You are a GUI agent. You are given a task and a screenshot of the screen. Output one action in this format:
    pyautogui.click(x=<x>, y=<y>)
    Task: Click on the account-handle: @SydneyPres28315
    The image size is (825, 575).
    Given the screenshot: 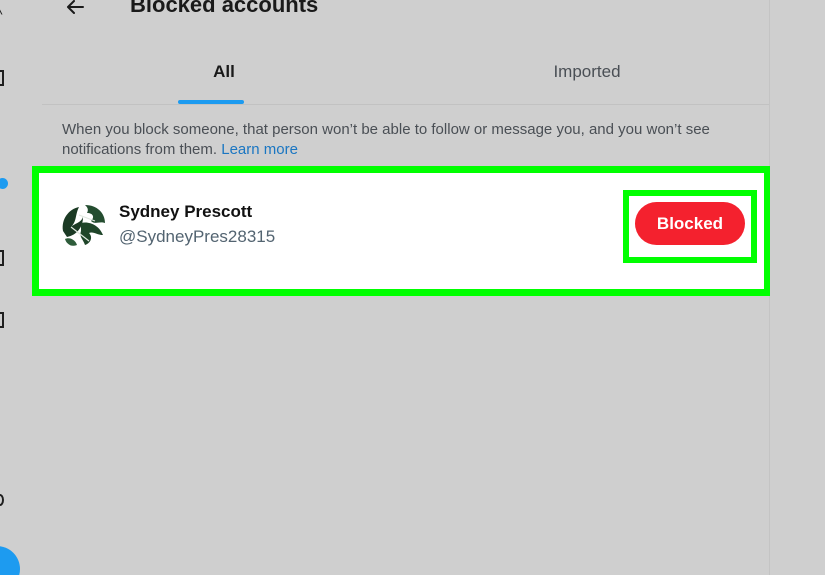 What is the action you would take?
    pyautogui.click(x=197, y=237)
    